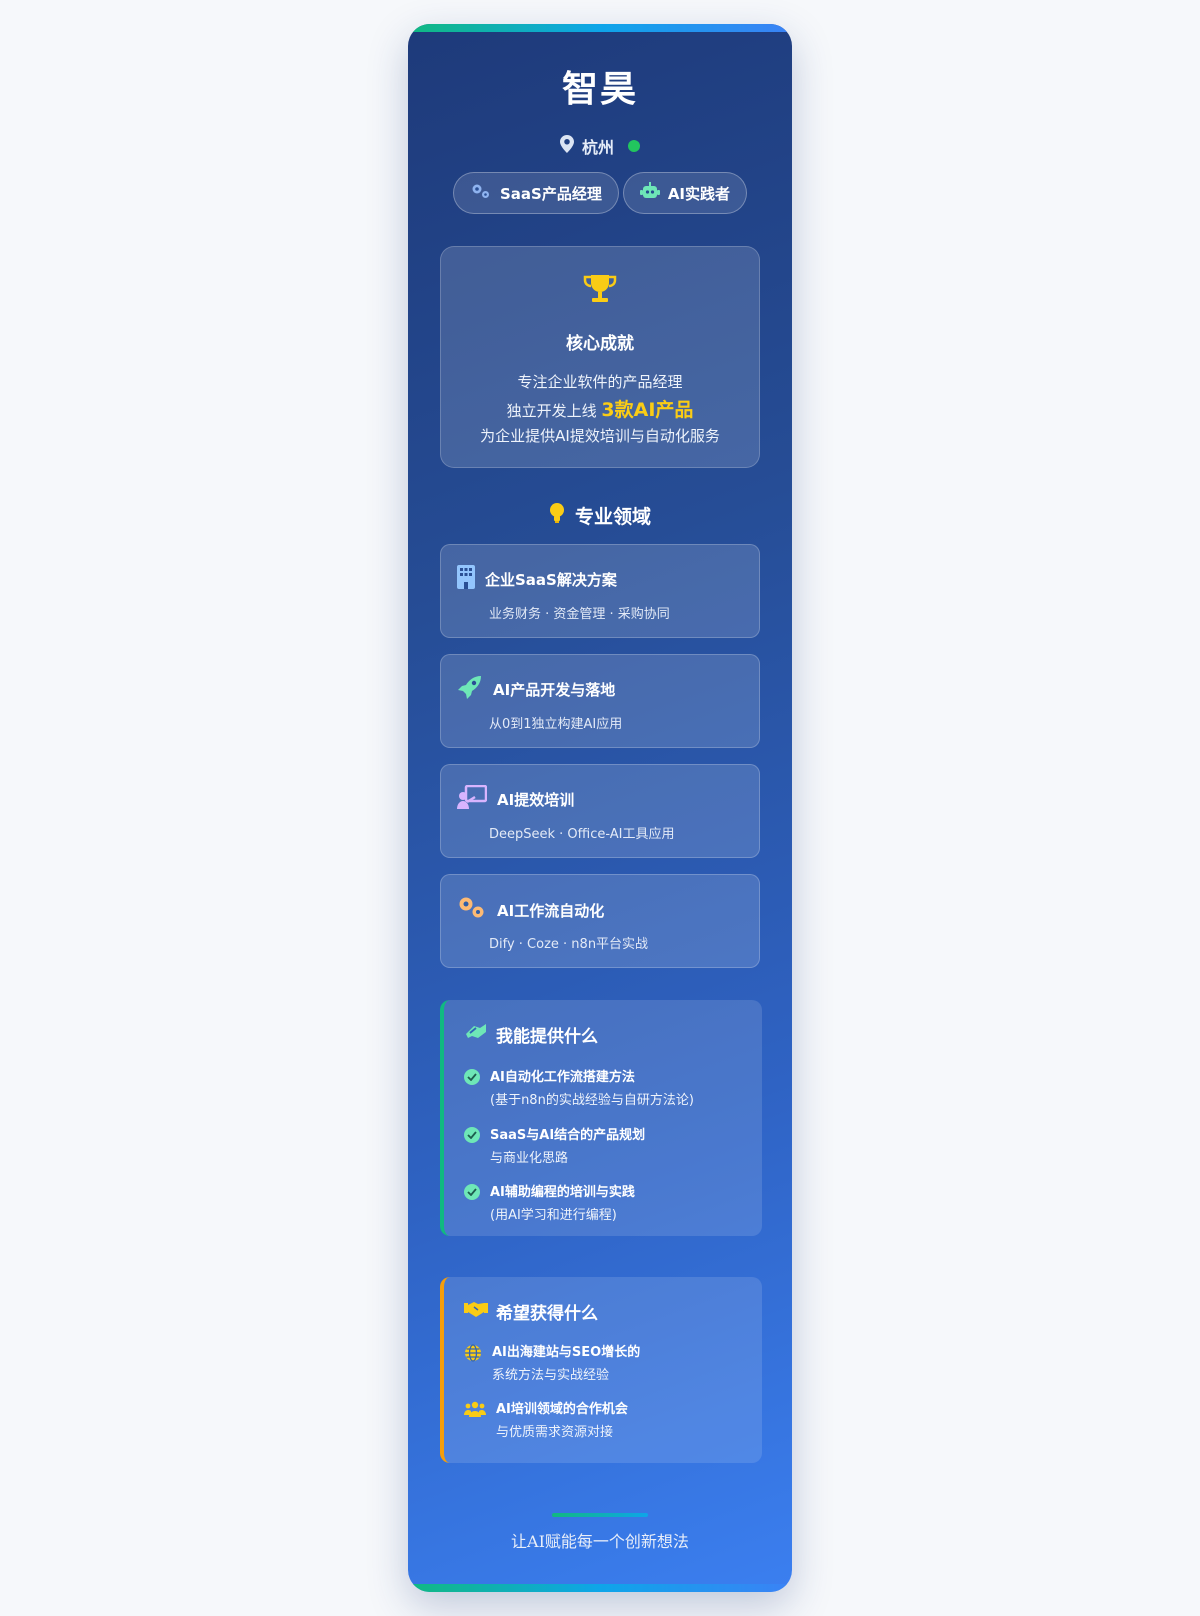 The image size is (1200, 1616). What do you see at coordinates (551, 1375) in the screenshot?
I see `want-item-line-2: 系统方法与实战经验` at bounding box center [551, 1375].